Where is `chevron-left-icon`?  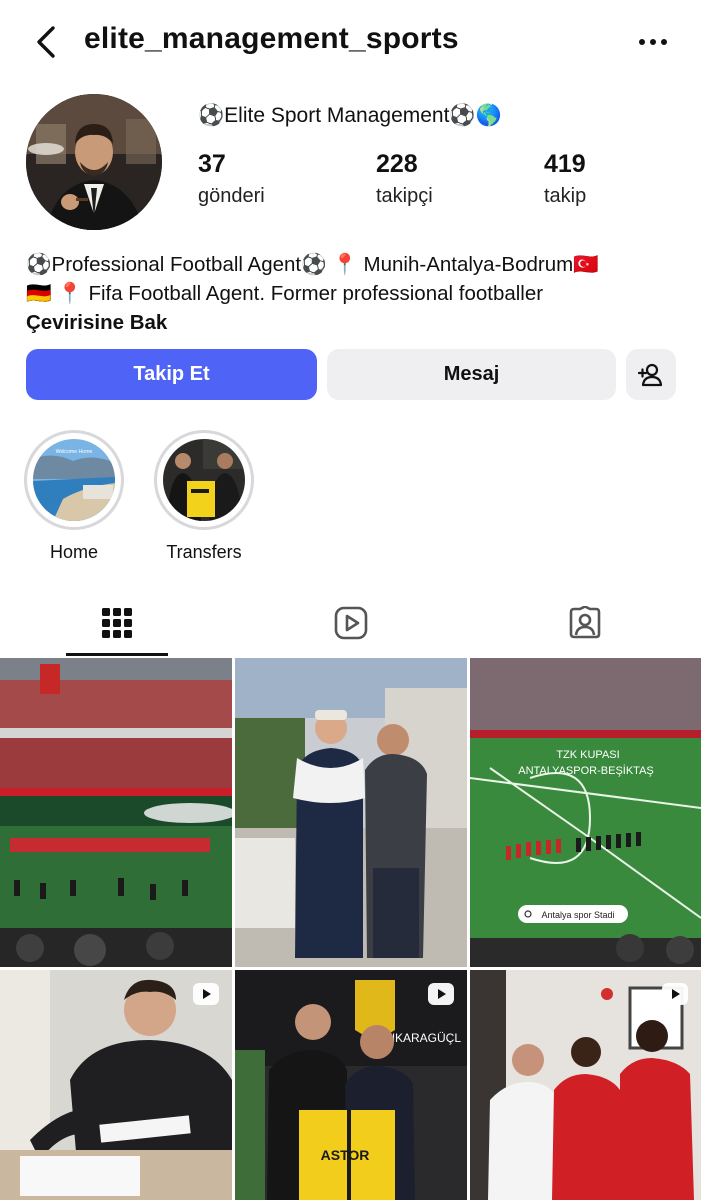
chevron-left-icon is located at coordinates (46, 42).